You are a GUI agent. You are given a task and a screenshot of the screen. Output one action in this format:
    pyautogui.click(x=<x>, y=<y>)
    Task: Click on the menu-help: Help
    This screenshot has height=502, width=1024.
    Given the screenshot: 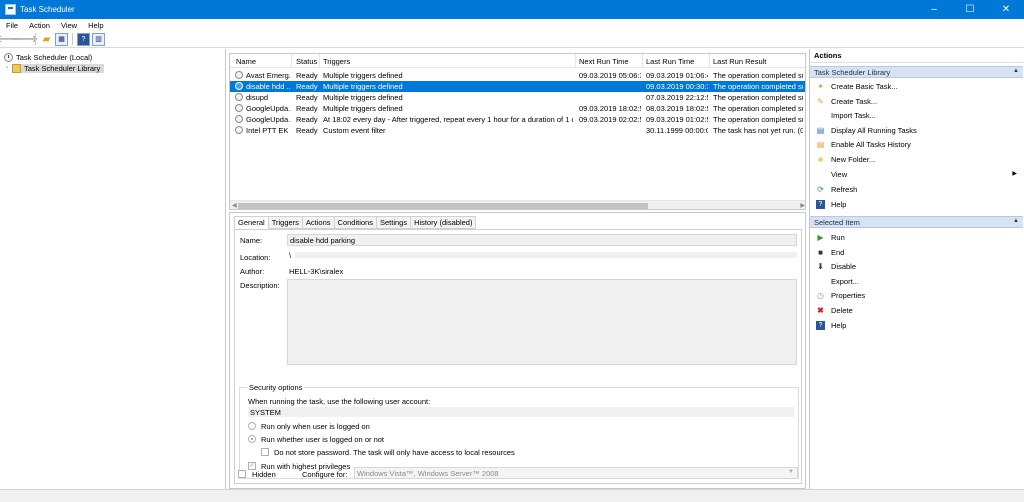 What is the action you would take?
    pyautogui.click(x=95, y=25)
    